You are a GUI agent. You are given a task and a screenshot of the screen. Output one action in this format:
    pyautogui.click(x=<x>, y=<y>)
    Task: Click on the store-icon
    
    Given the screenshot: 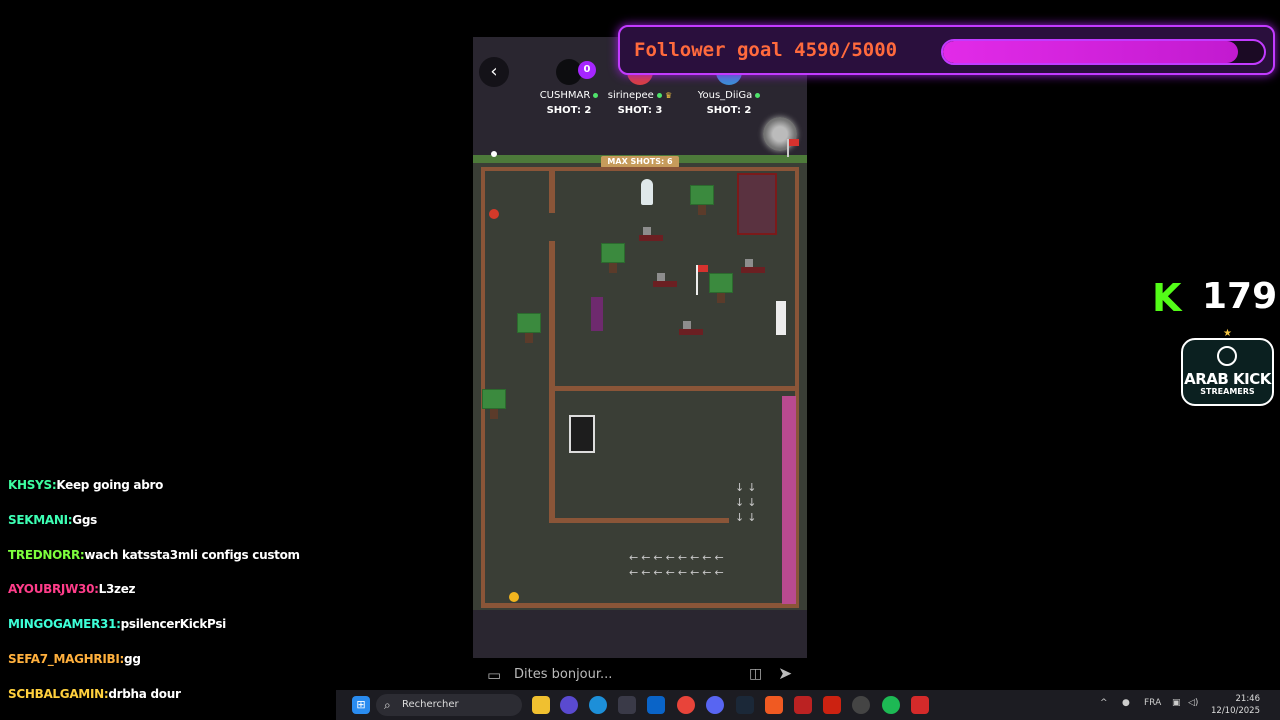 What is the action you would take?
    pyautogui.click(x=627, y=705)
    